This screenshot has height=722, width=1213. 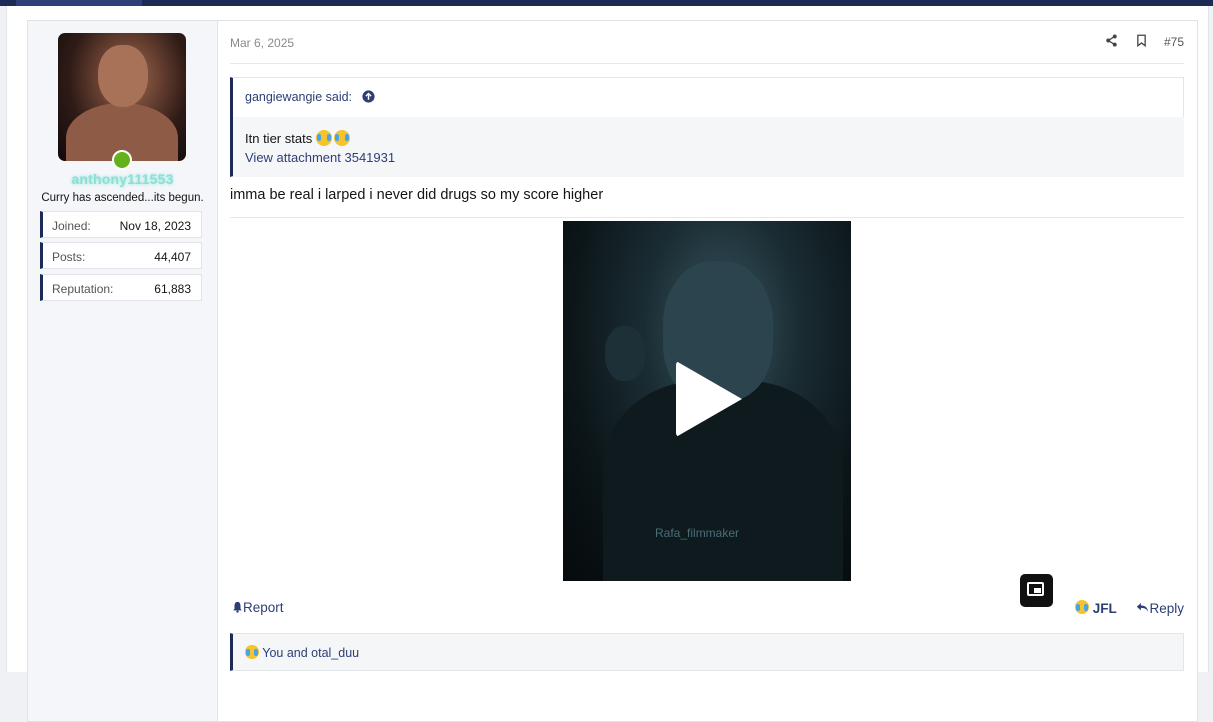 I want to click on post-actions: JFL Reply, so click(x=1129, y=608).